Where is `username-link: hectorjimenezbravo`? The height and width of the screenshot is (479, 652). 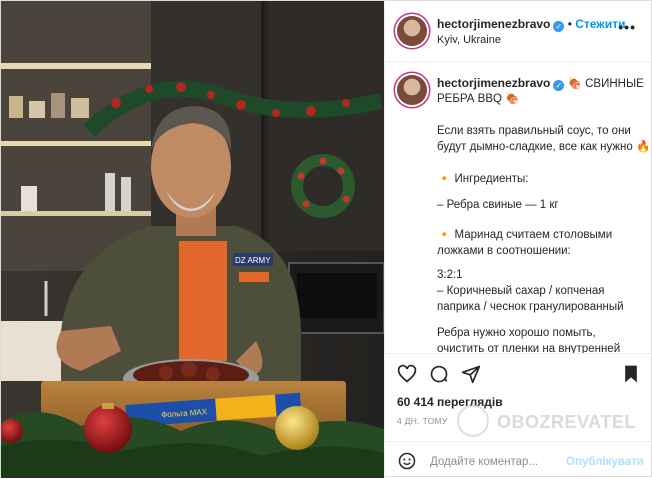 username-link: hectorjimenezbravo is located at coordinates (493, 24).